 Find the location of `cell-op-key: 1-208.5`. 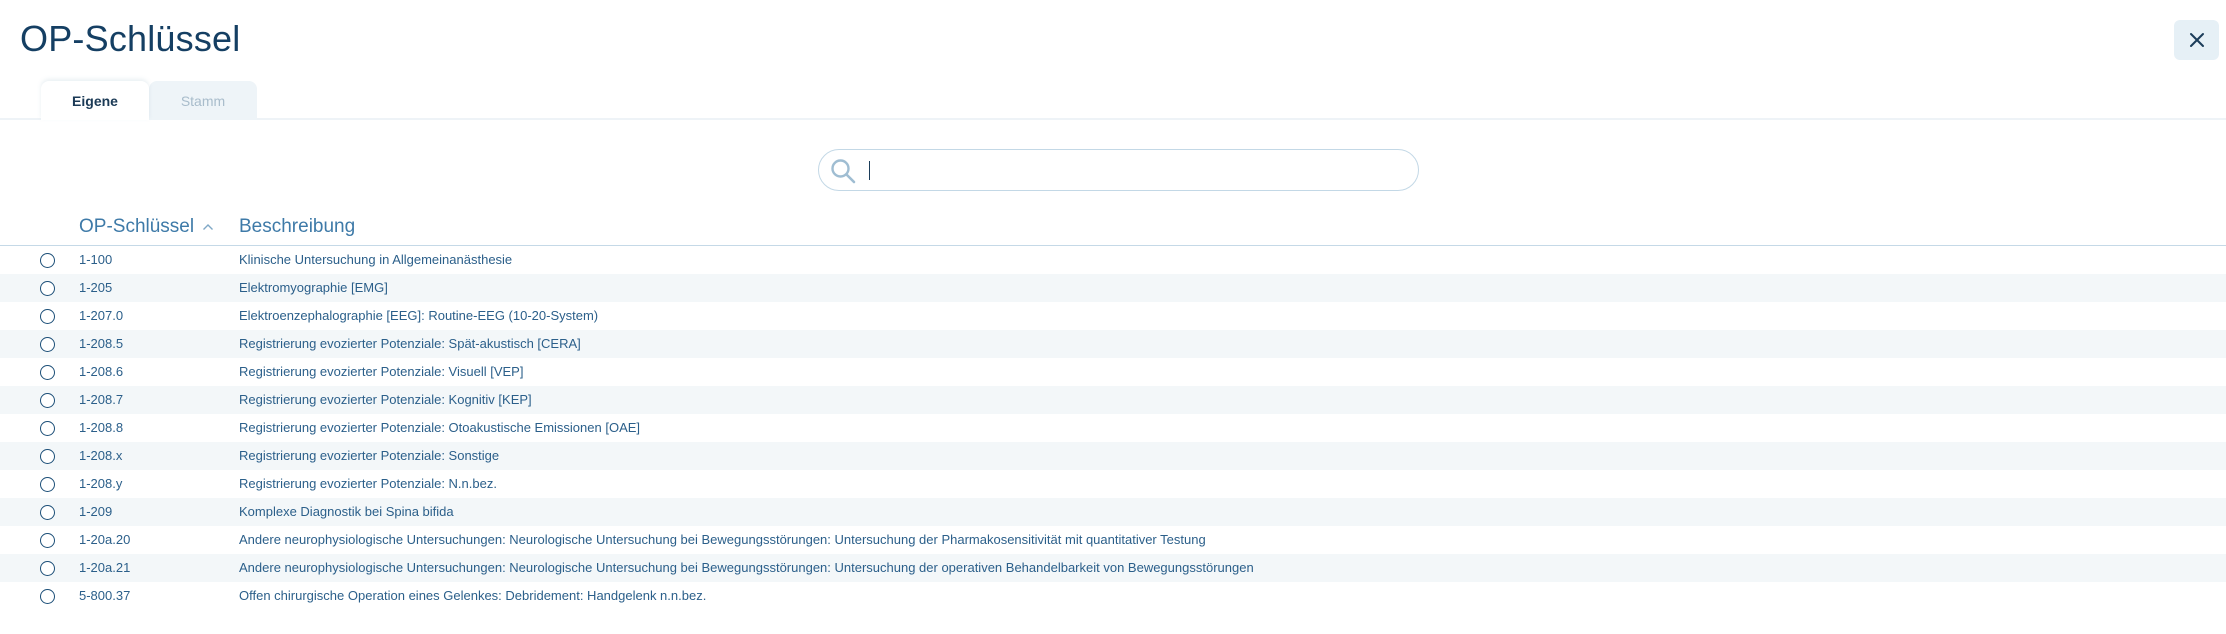

cell-op-key: 1-208.5 is located at coordinates (101, 343).